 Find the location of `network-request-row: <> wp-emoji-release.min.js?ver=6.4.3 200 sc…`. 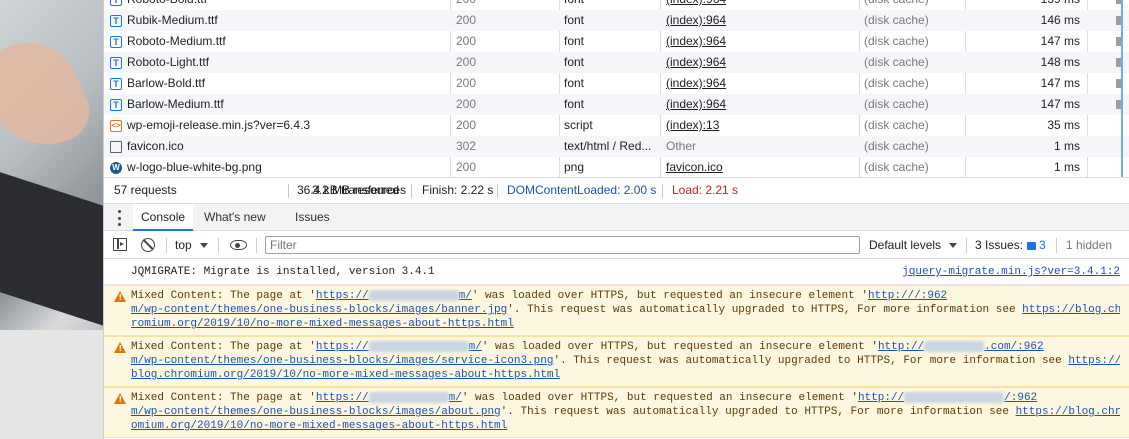

network-request-row: <> wp-emoji-release.min.js?ver=6.4.3 200 sc… is located at coordinates (616, 125).